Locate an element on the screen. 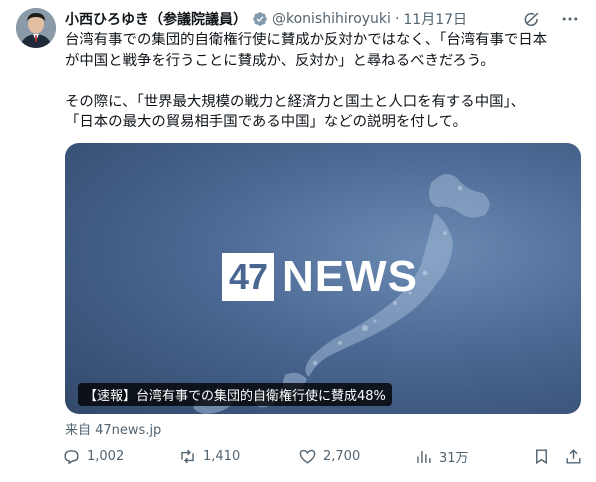 The height and width of the screenshot is (482, 596). post-line: 台湾有事での集団的自衛権行使に賛成か反対かではなく、「台湾有事で日本 is located at coordinates (306, 40).